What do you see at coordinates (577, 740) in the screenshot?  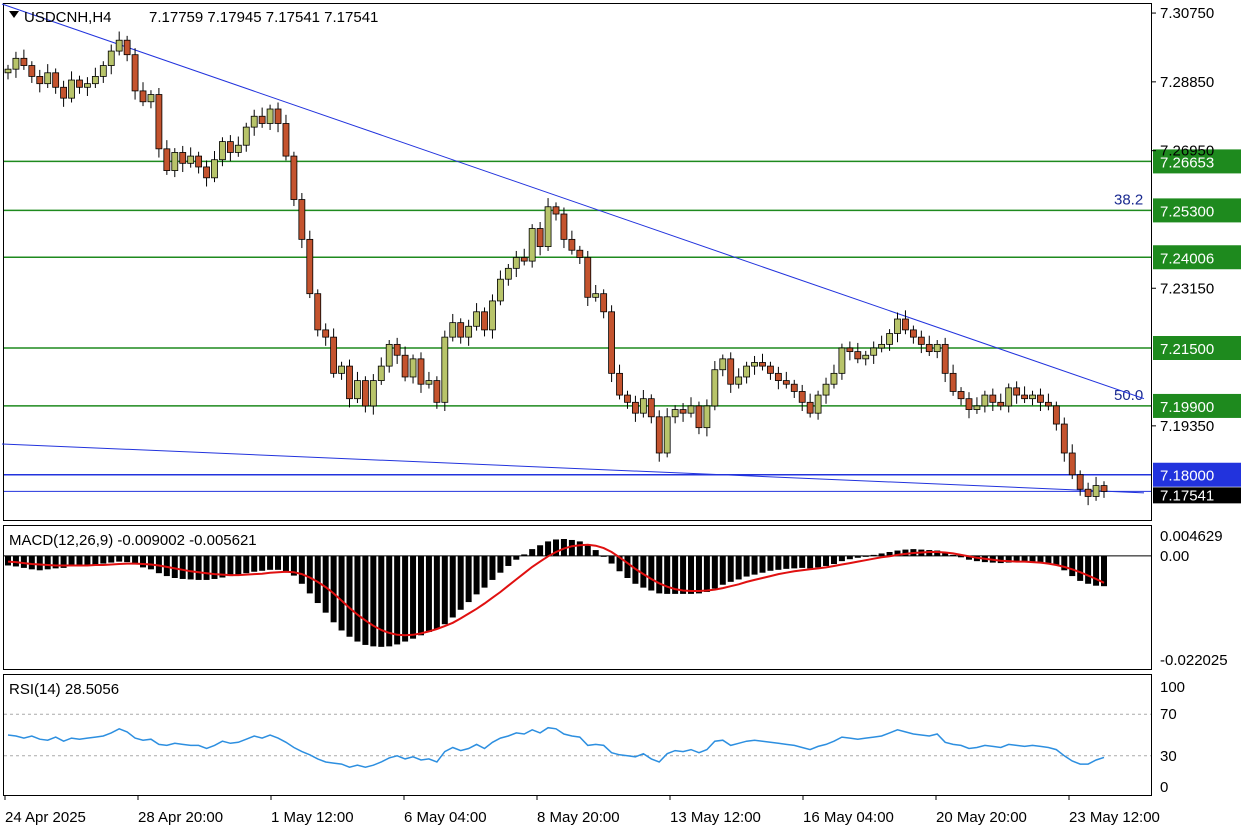 I see `rsi-plot` at bounding box center [577, 740].